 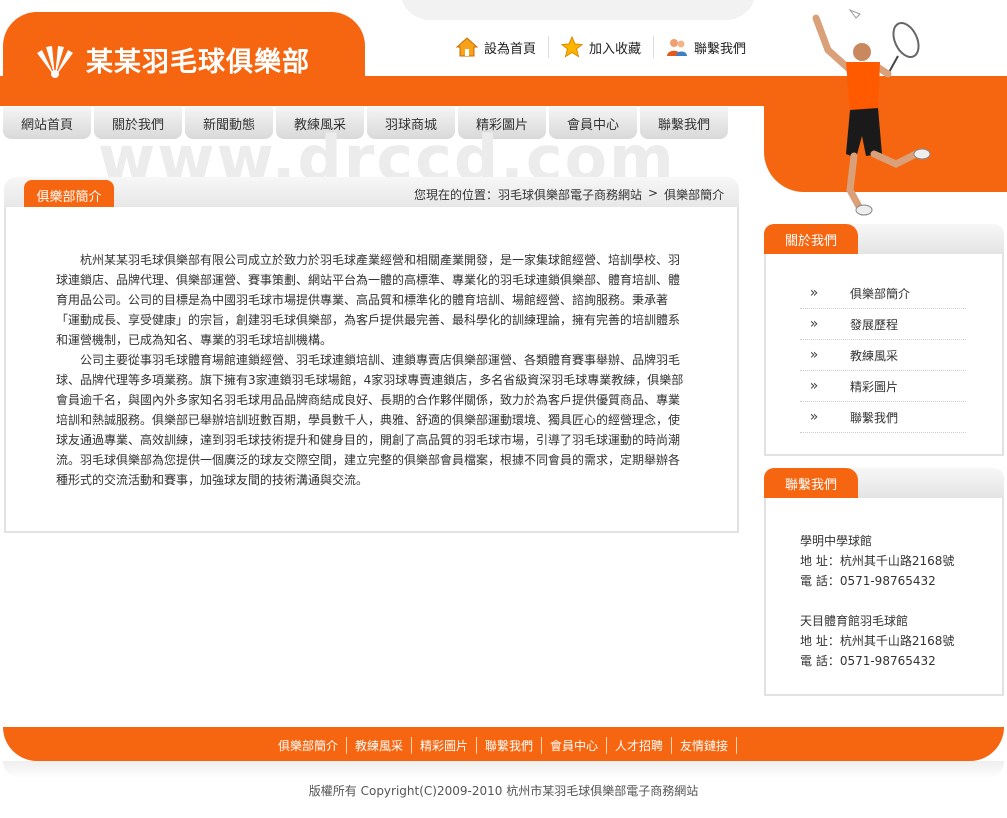 I want to click on footer-link-gallery: 精彩圖片, so click(x=444, y=745).